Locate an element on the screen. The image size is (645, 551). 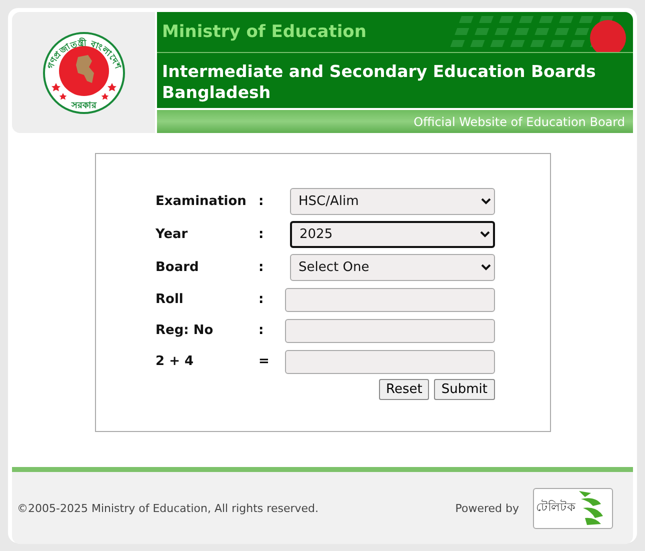
field-label: Year is located at coordinates (172, 234).